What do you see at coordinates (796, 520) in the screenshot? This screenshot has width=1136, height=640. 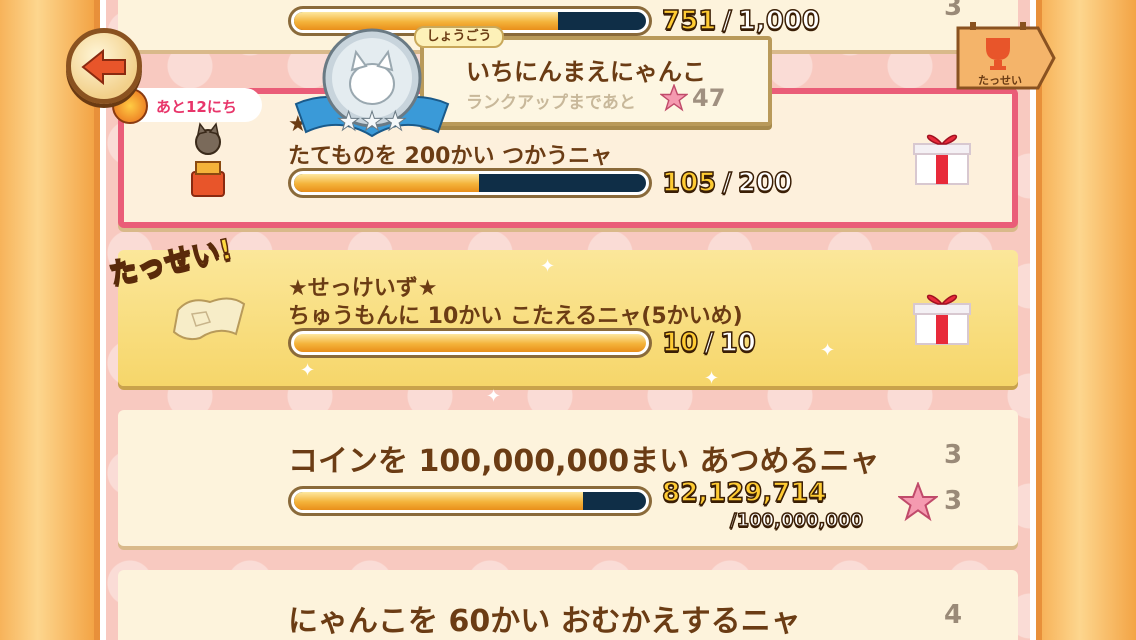 I see `mission-progress-total: /100,000,000` at bounding box center [796, 520].